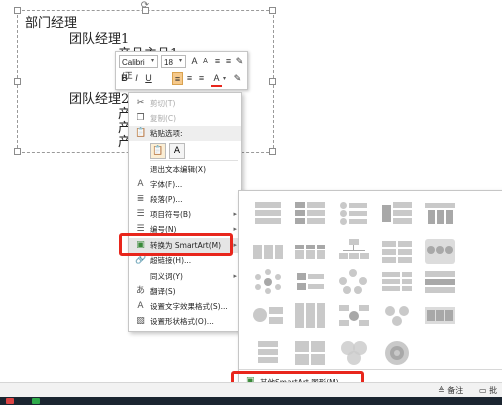 Image resolution: width=502 pixels, height=405 pixels. What do you see at coordinates (140, 118) in the screenshot?
I see `copy-icon: ❐` at bounding box center [140, 118].